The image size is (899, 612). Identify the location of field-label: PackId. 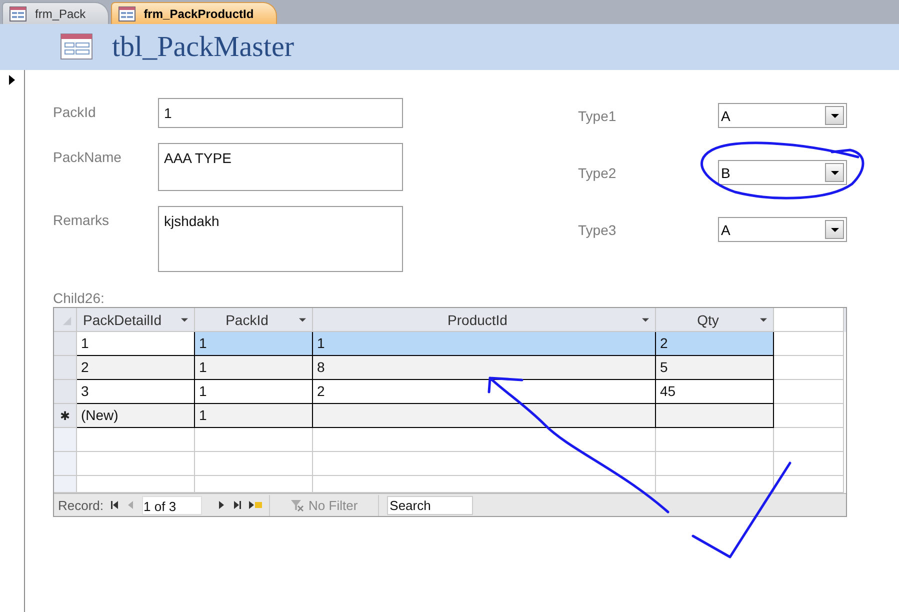
(75, 111).